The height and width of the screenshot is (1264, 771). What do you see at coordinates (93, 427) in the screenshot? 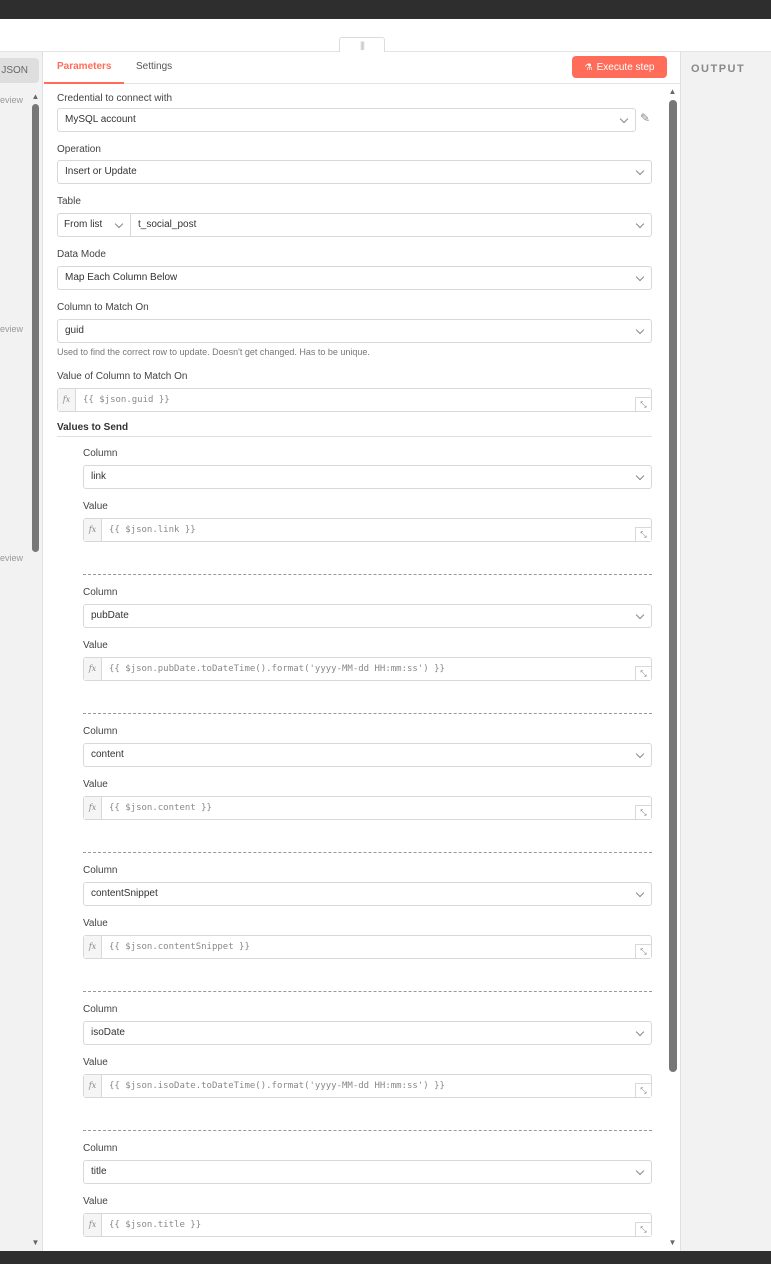
I see `values-to-send-label: Values to Send` at bounding box center [93, 427].